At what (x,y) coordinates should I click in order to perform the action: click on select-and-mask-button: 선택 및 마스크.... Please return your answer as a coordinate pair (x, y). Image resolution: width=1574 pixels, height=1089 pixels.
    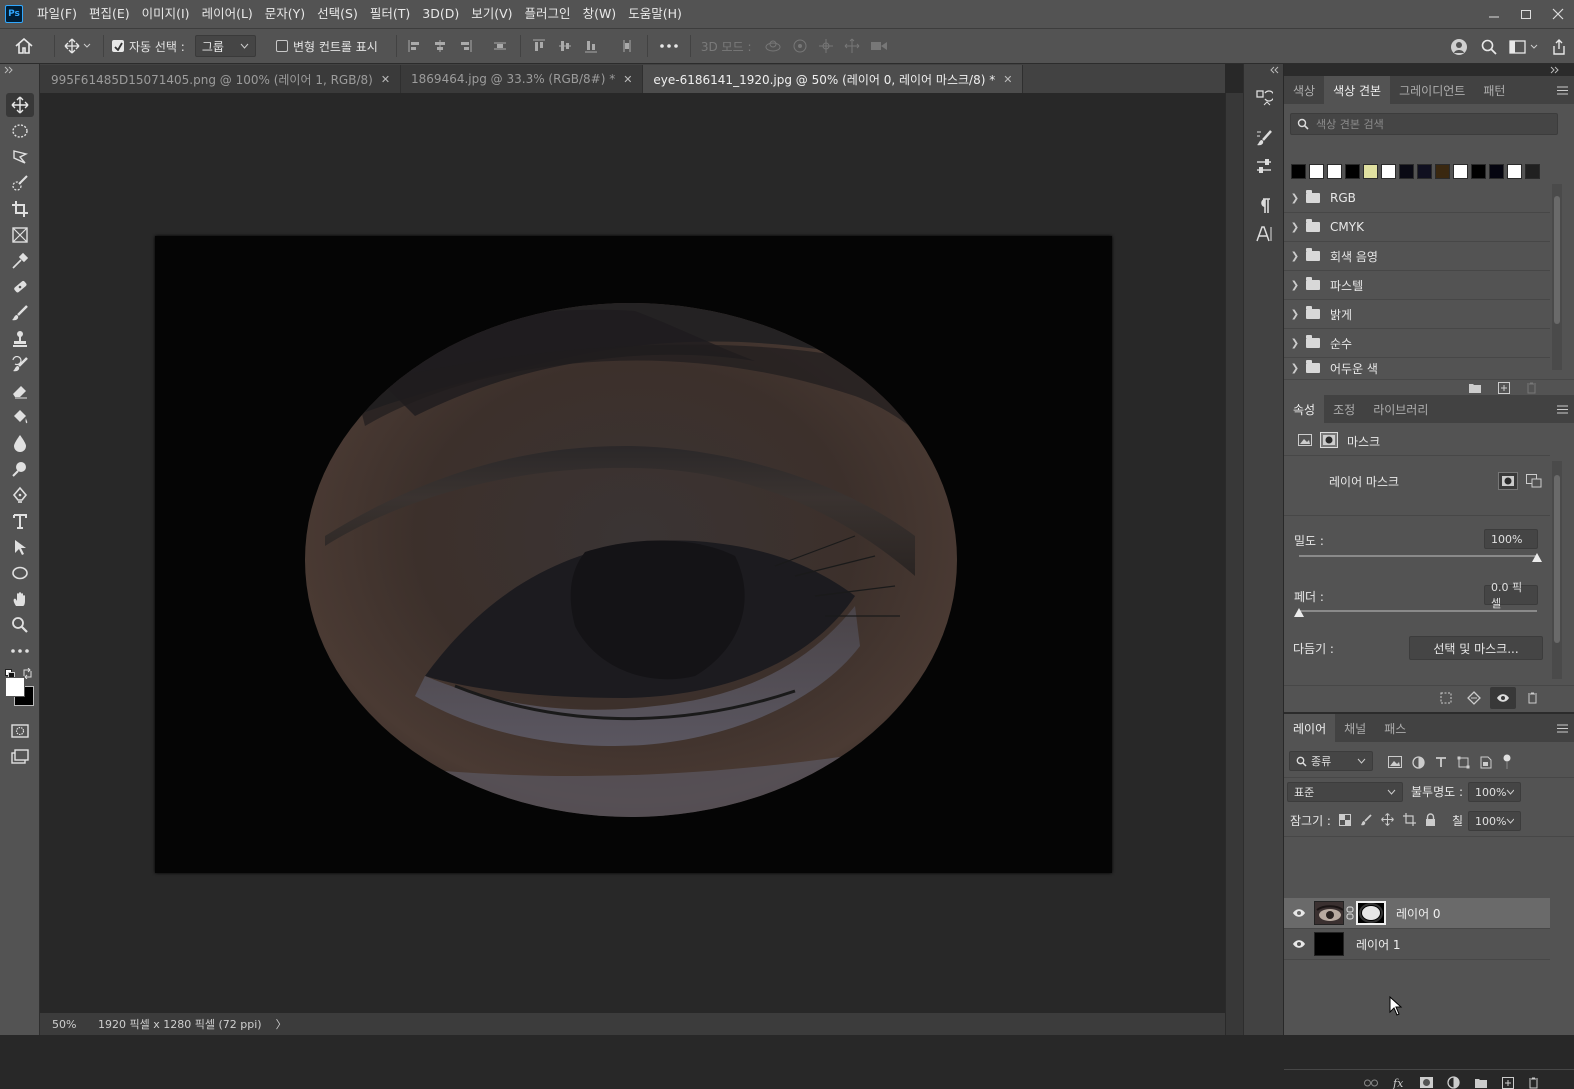
    Looking at the image, I should click on (1476, 648).